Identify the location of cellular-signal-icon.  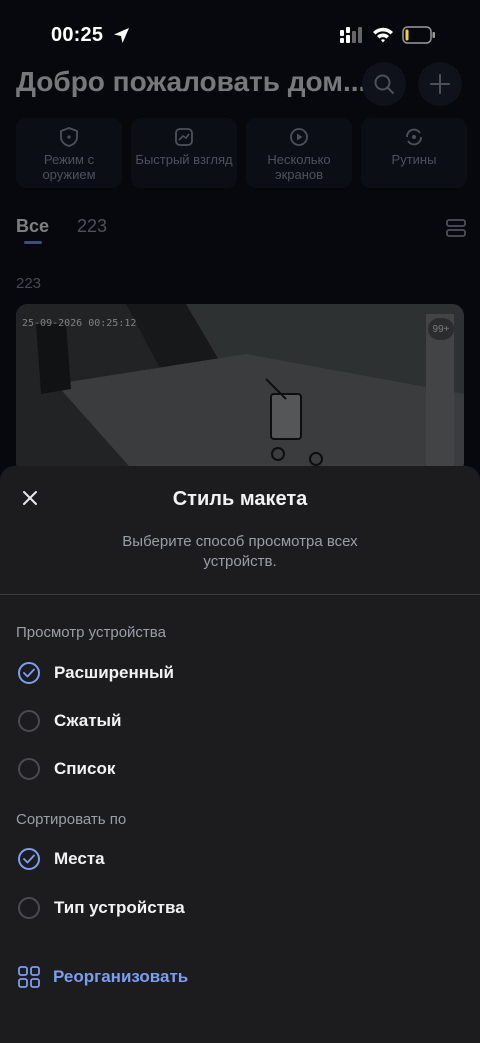
(351, 35).